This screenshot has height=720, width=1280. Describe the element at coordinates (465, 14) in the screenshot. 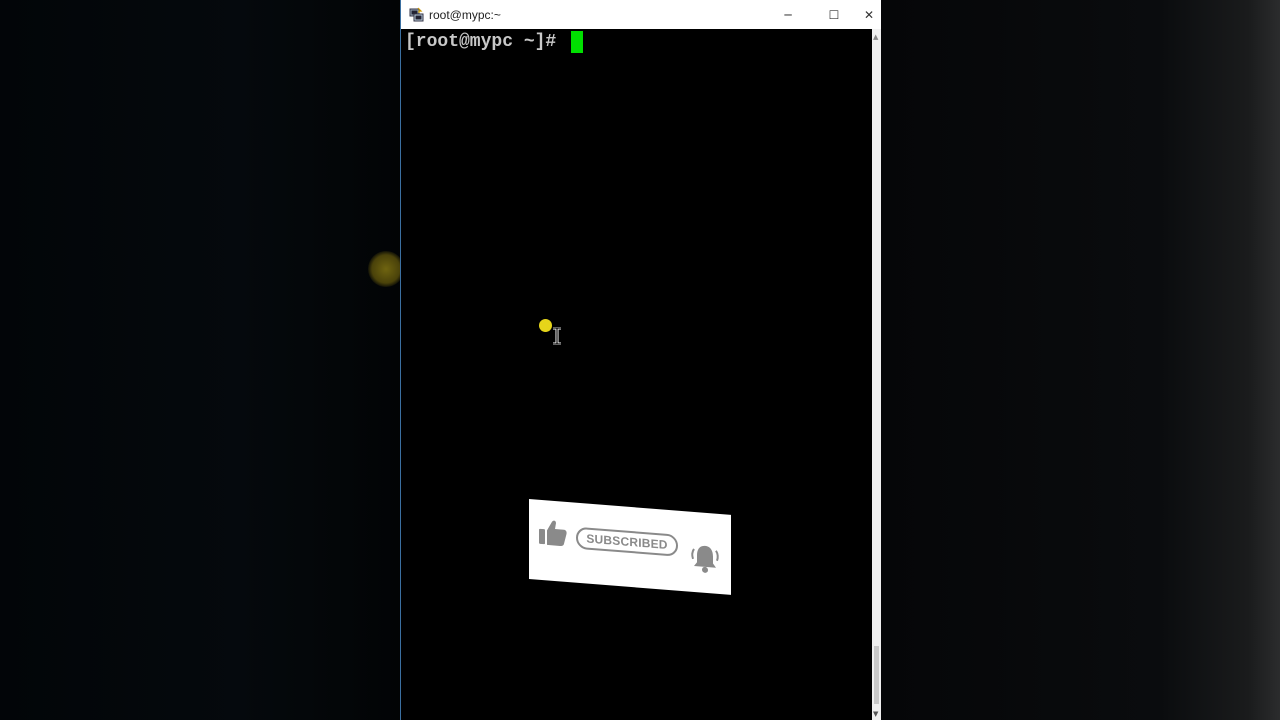

I see `window-title: root@mypc:~` at that location.